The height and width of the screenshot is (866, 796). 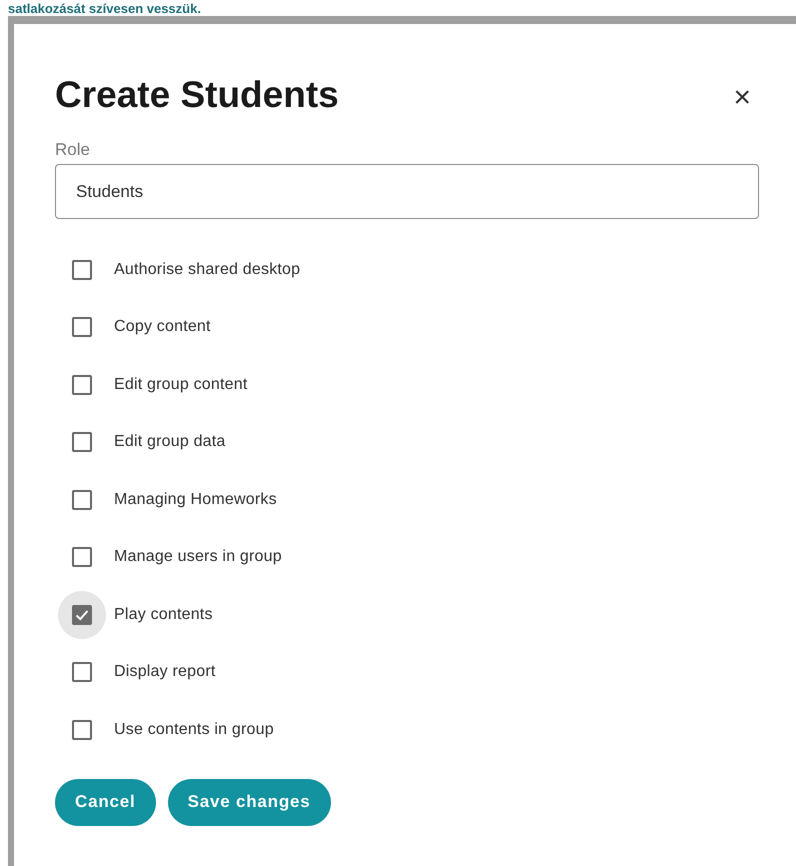 What do you see at coordinates (165, 672) in the screenshot?
I see `checkbox-label: Display report` at bounding box center [165, 672].